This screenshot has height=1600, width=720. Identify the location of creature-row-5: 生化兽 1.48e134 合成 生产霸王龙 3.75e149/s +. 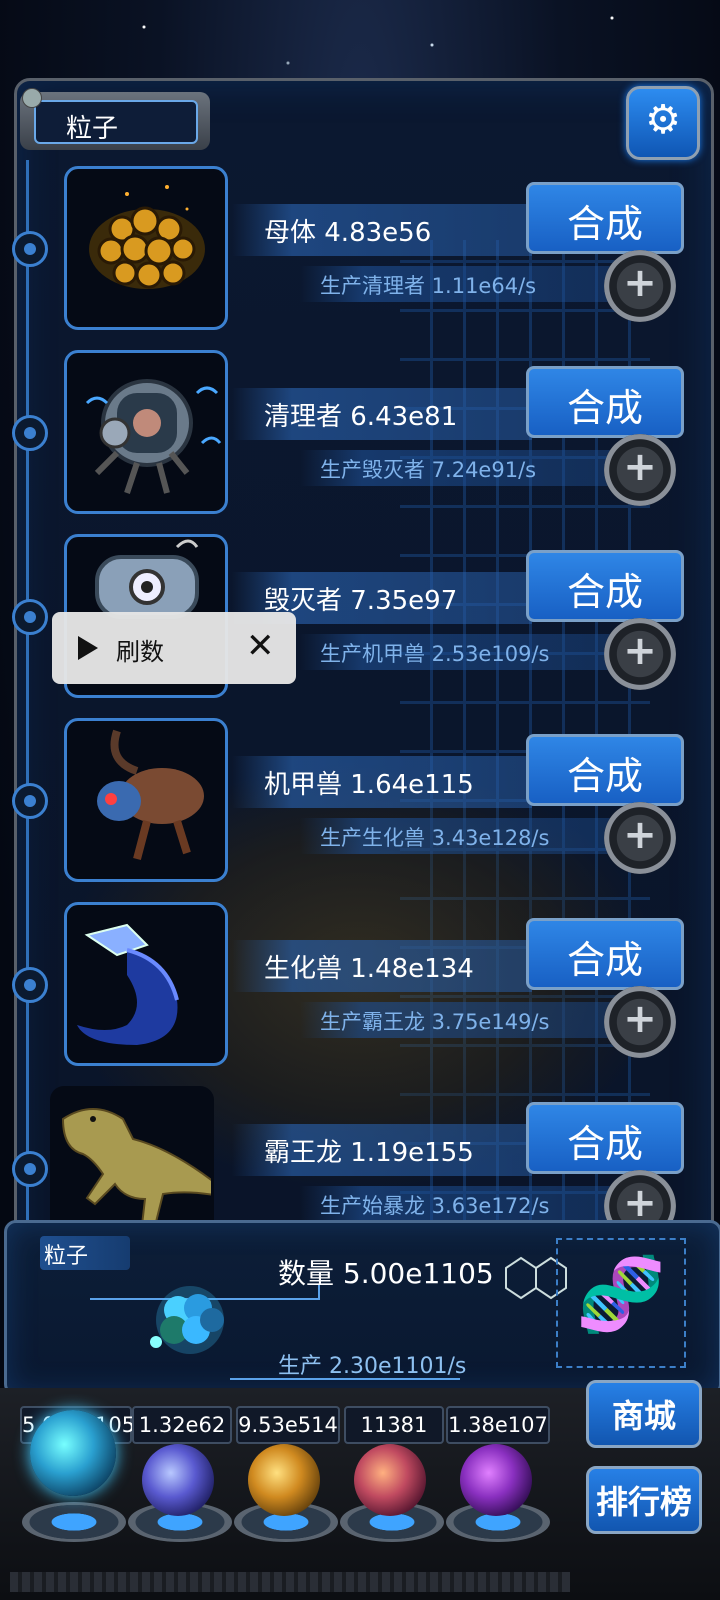
(360, 992).